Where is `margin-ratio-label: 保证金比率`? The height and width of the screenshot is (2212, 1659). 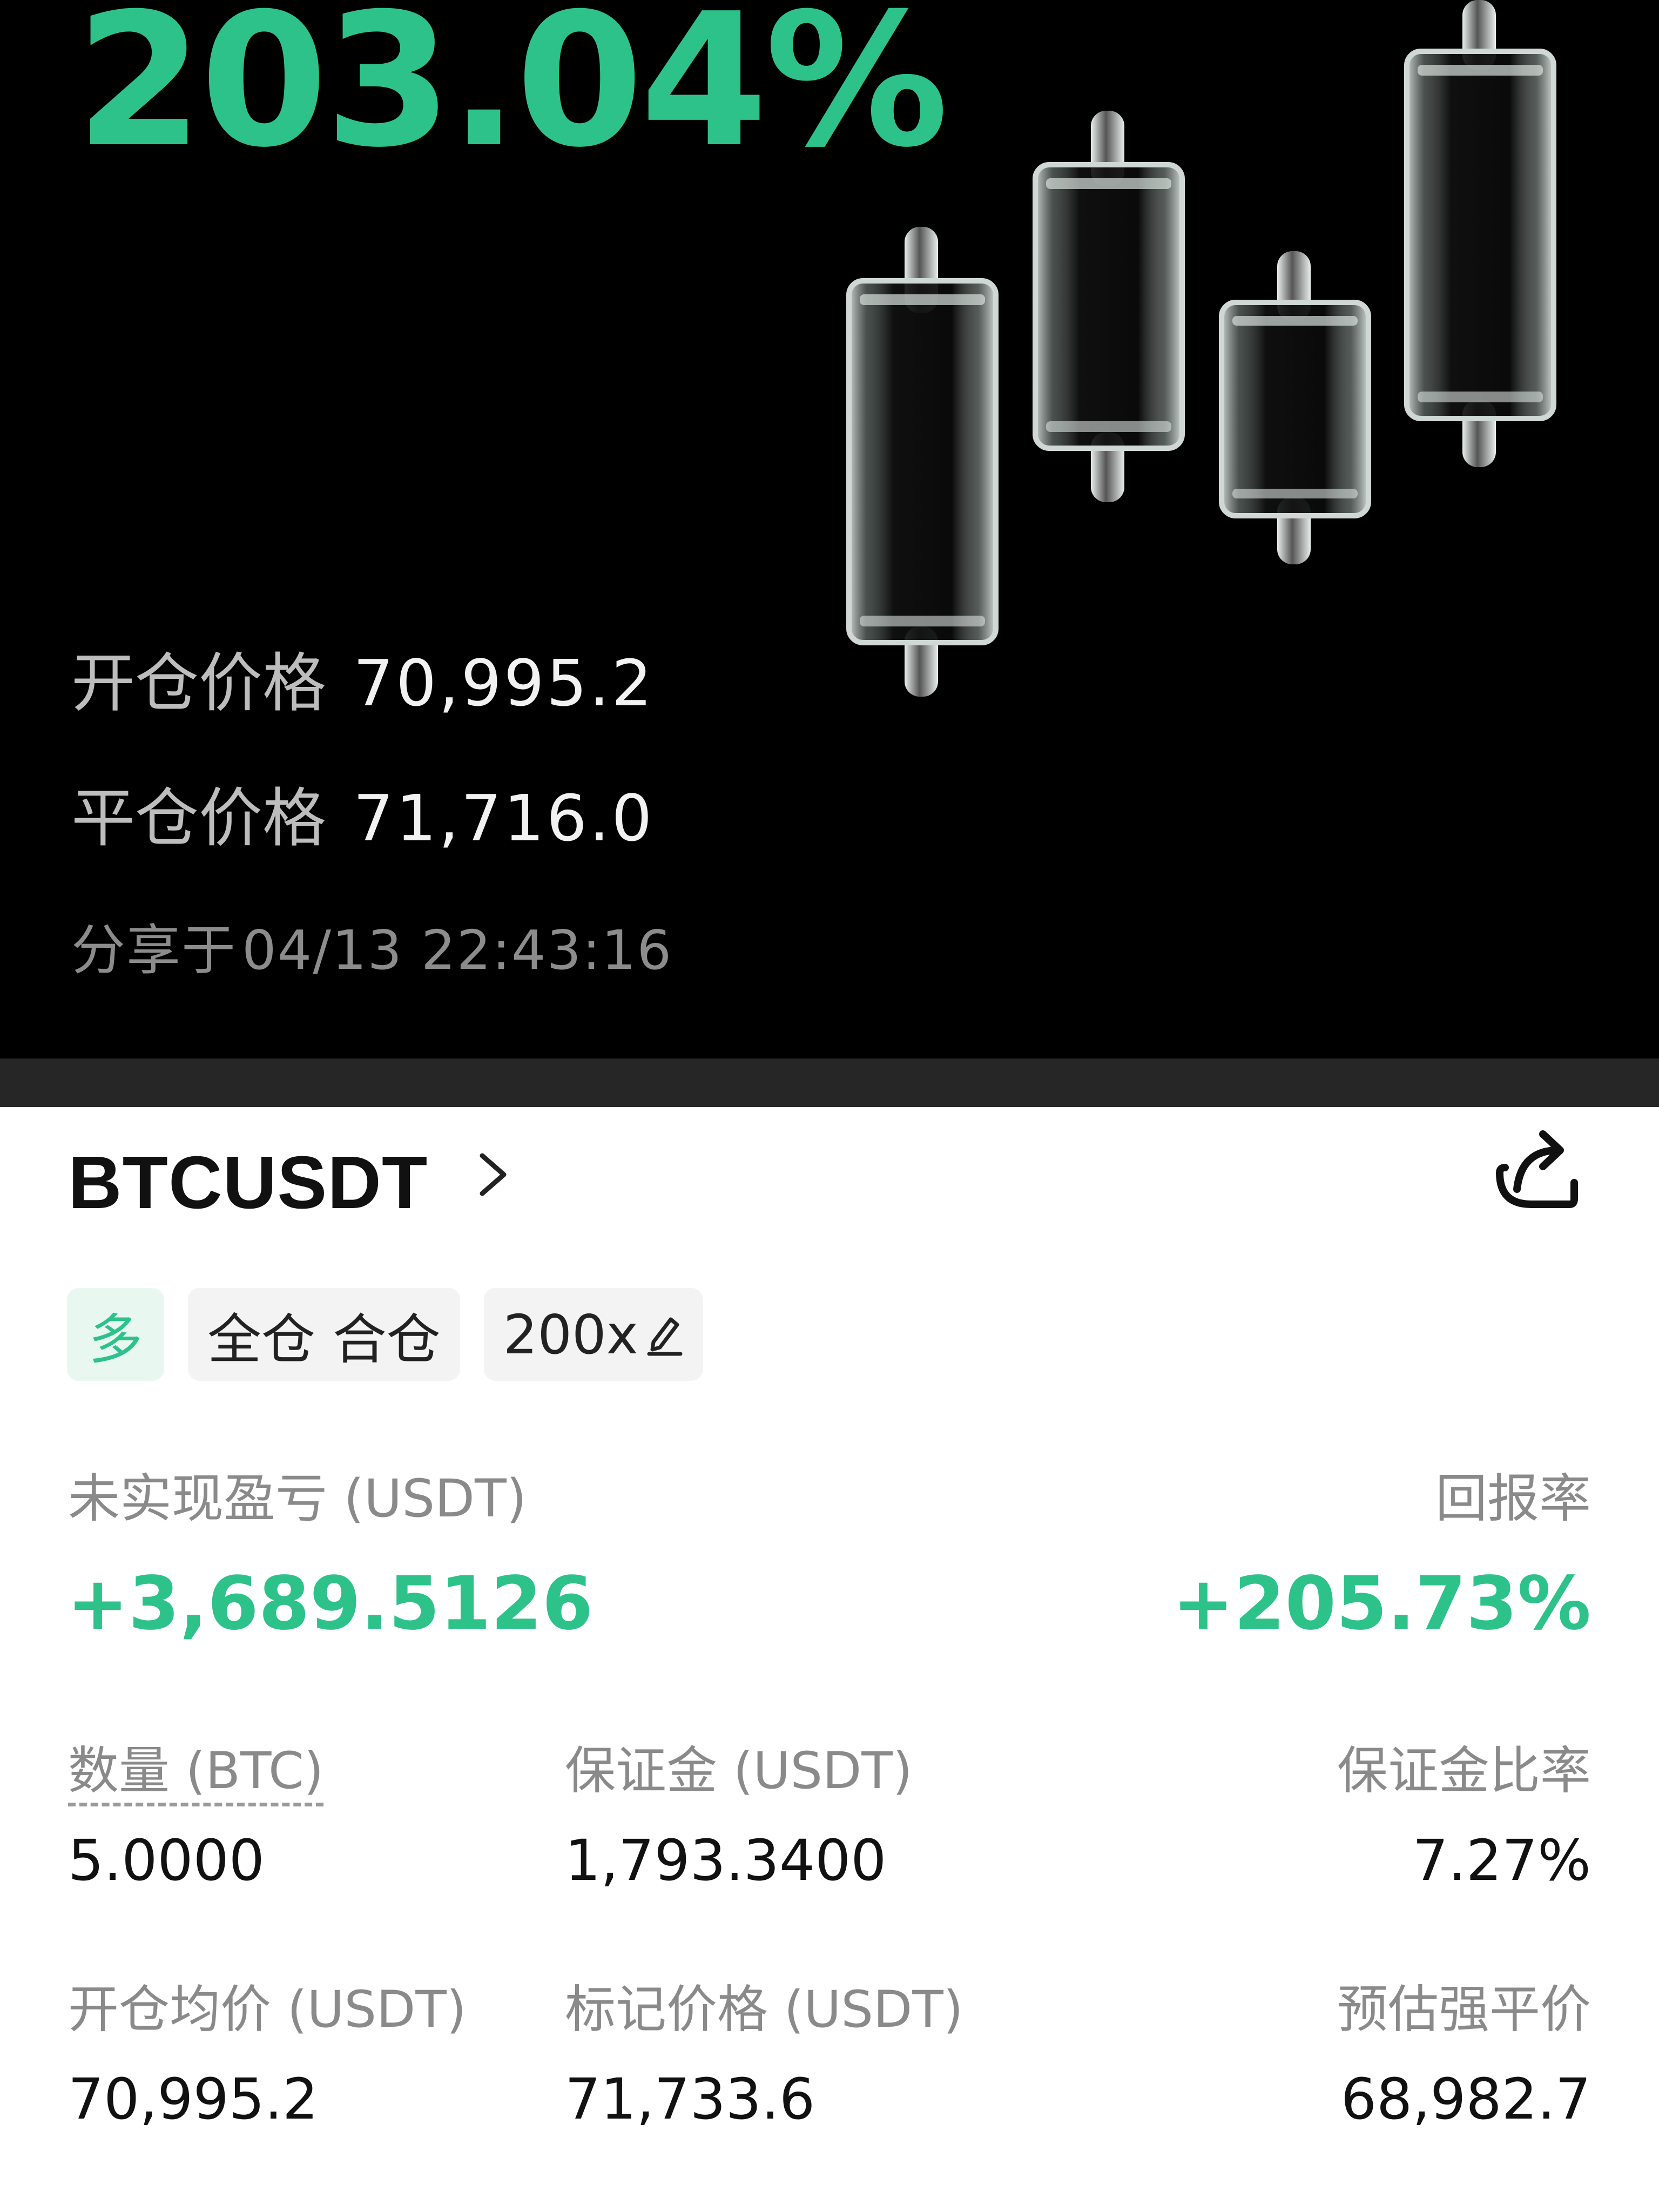
margin-ratio-label: 保证金比率 is located at coordinates (1464, 1771).